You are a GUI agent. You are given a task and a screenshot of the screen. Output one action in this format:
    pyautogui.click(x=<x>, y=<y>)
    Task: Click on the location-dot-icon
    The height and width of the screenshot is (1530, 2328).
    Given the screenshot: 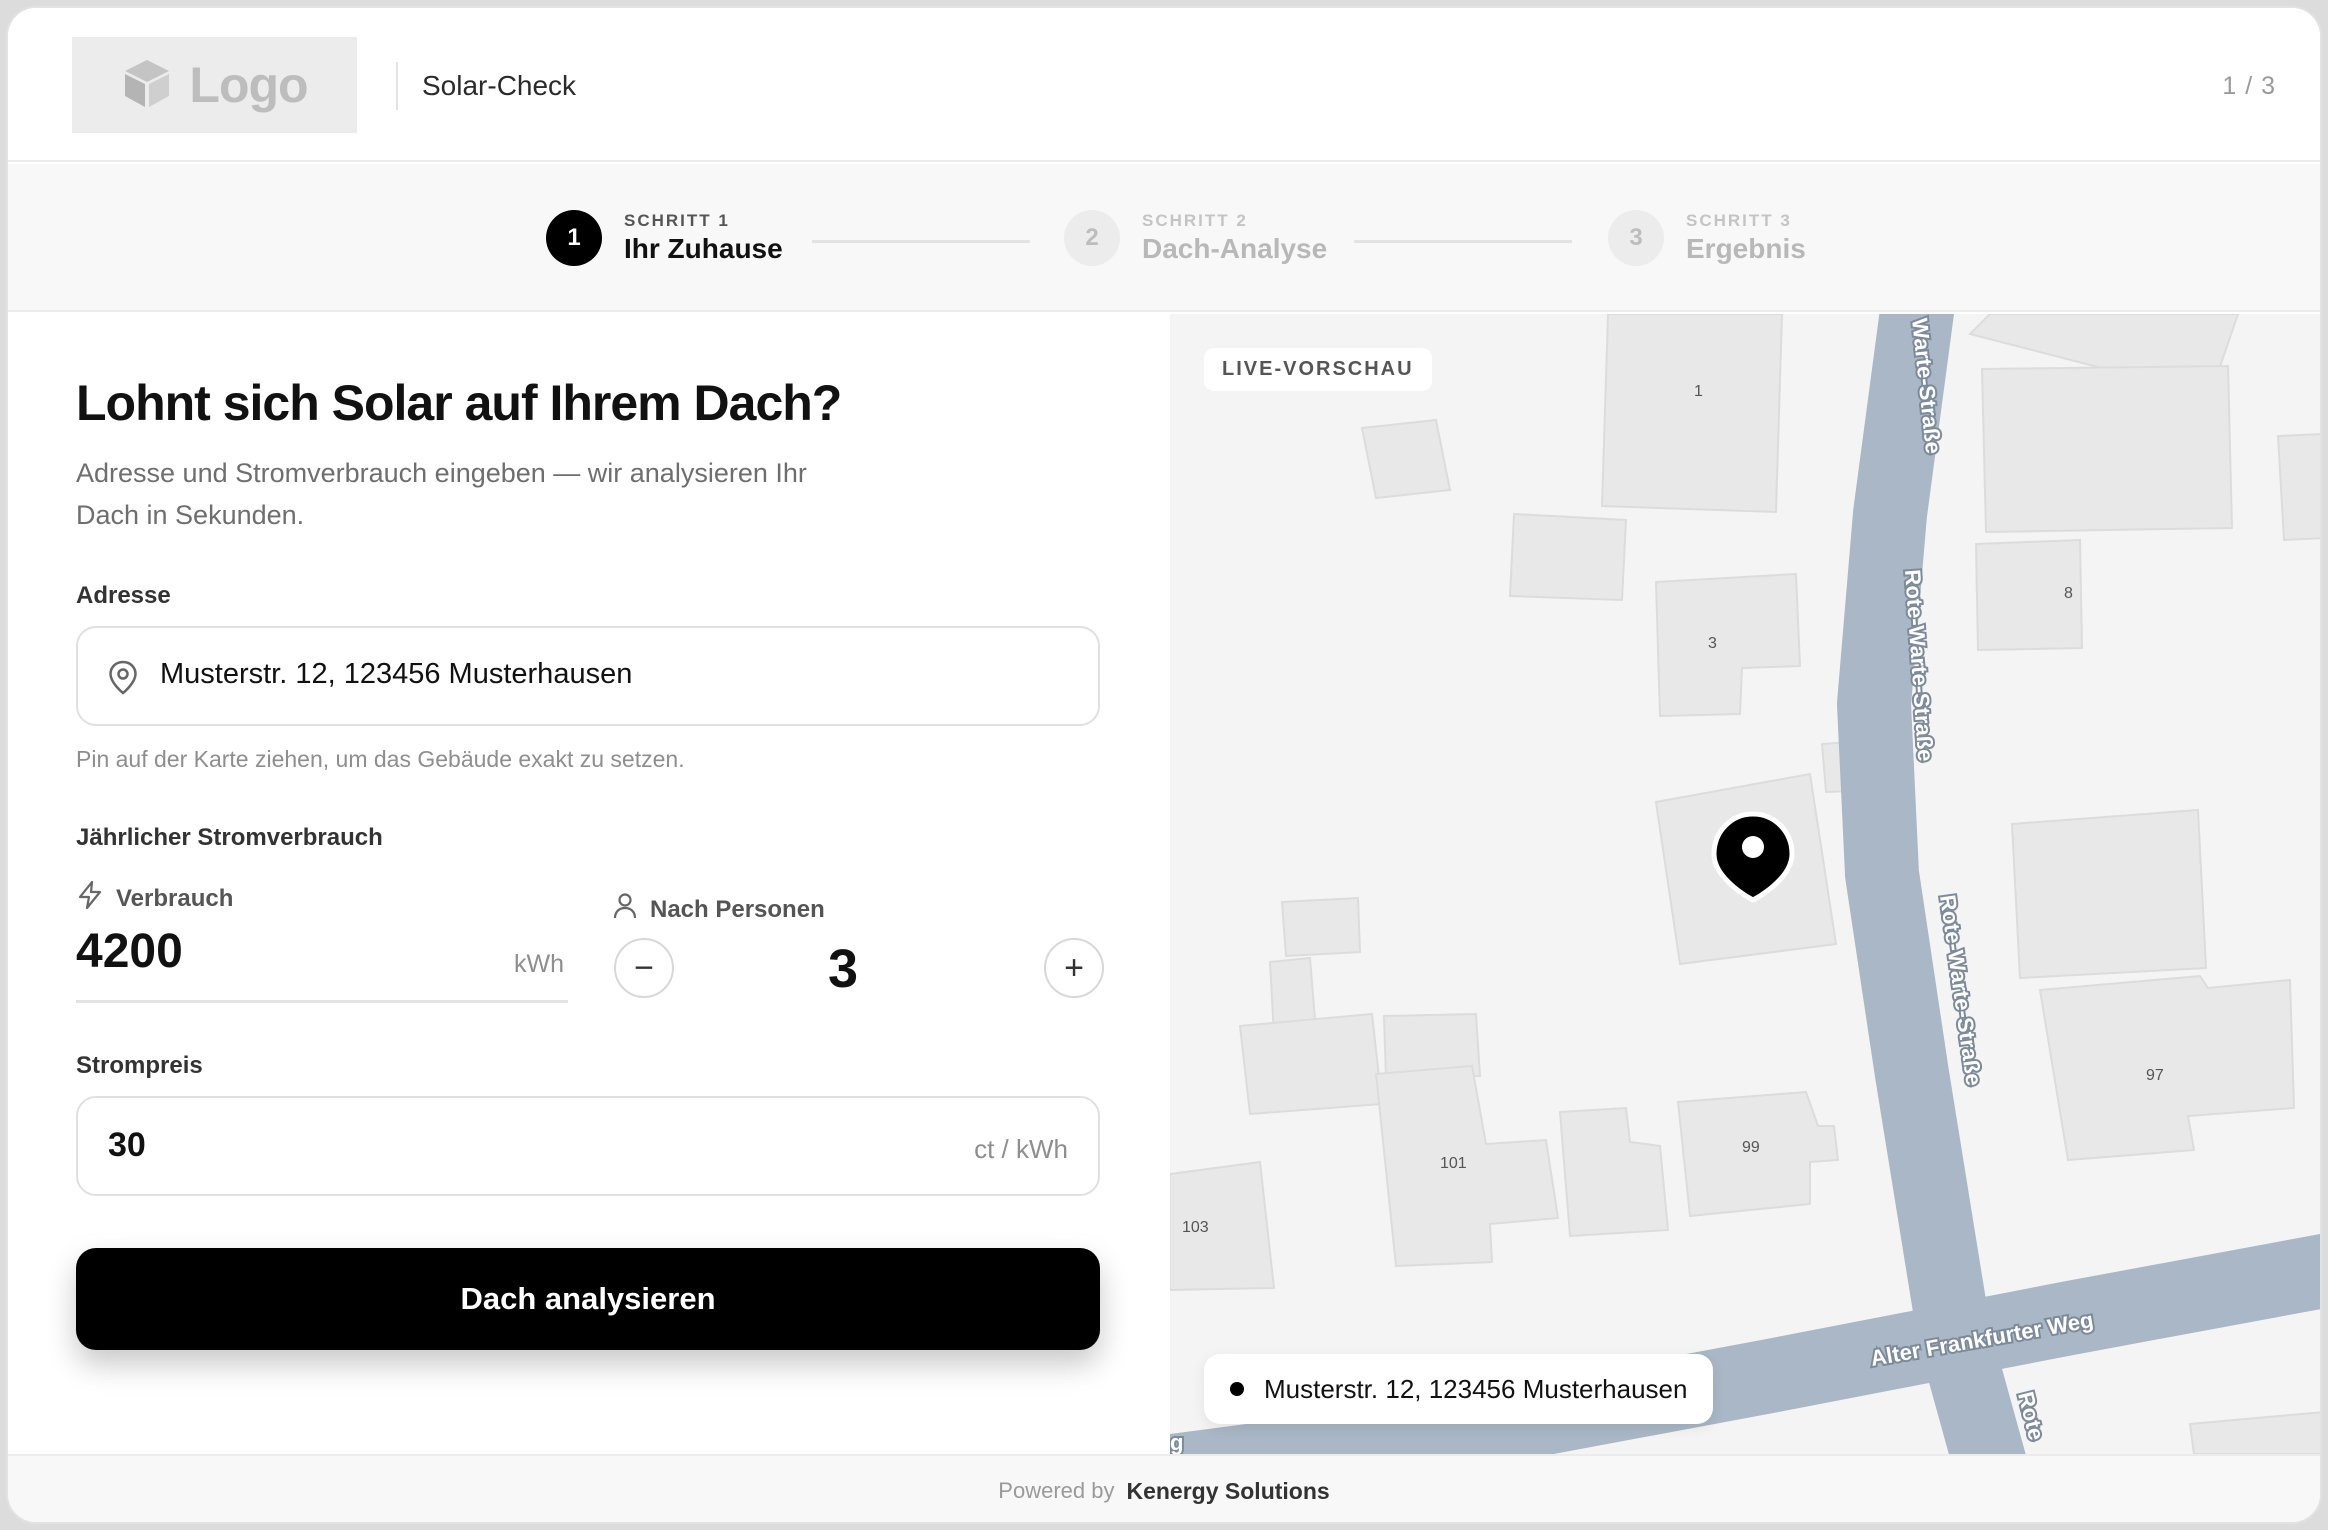 What is the action you would take?
    pyautogui.click(x=1237, y=1389)
    